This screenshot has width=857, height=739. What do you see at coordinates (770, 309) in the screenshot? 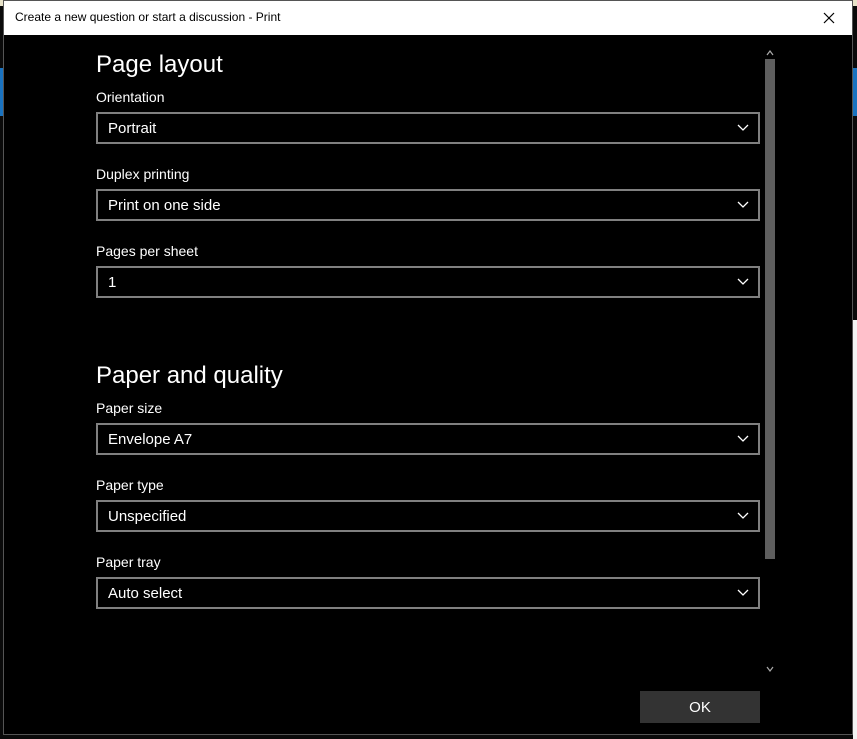
I see `scroll-thumb` at bounding box center [770, 309].